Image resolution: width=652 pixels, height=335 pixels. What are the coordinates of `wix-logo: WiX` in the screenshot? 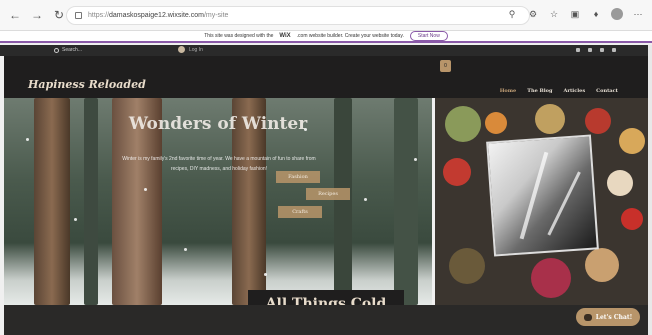 It's located at (285, 36).